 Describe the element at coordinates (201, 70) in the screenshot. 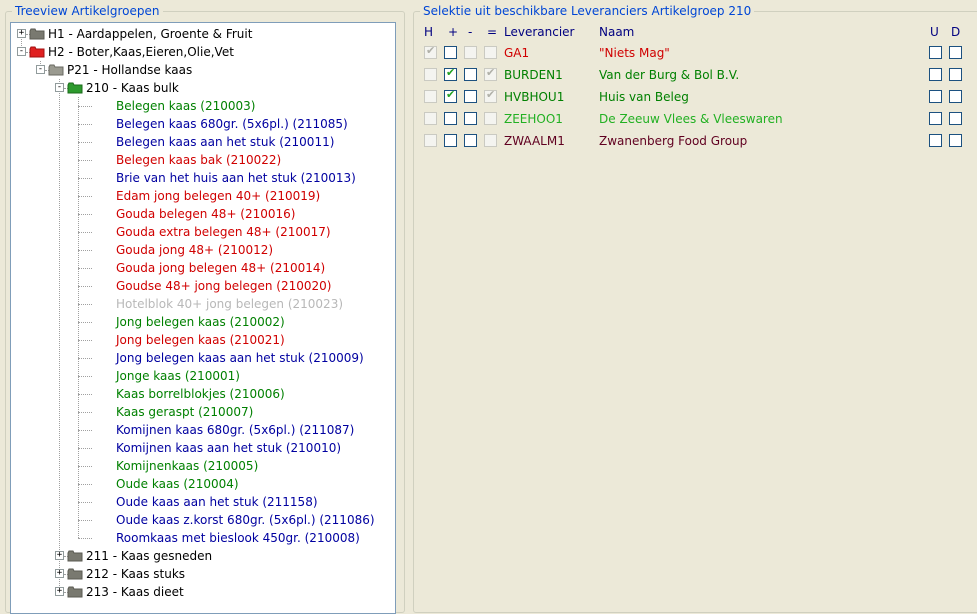

I see `tree-folder-node: - P21 - Hollandse kaas` at that location.